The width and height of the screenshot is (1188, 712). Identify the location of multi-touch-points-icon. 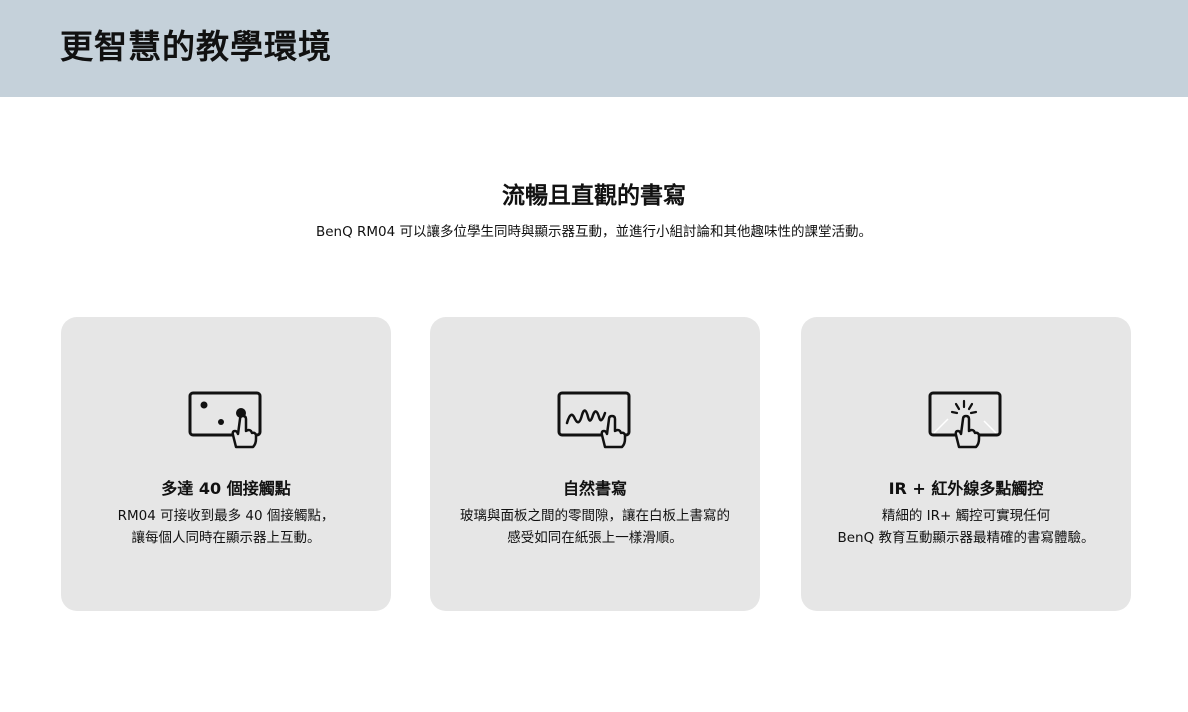
(225, 420).